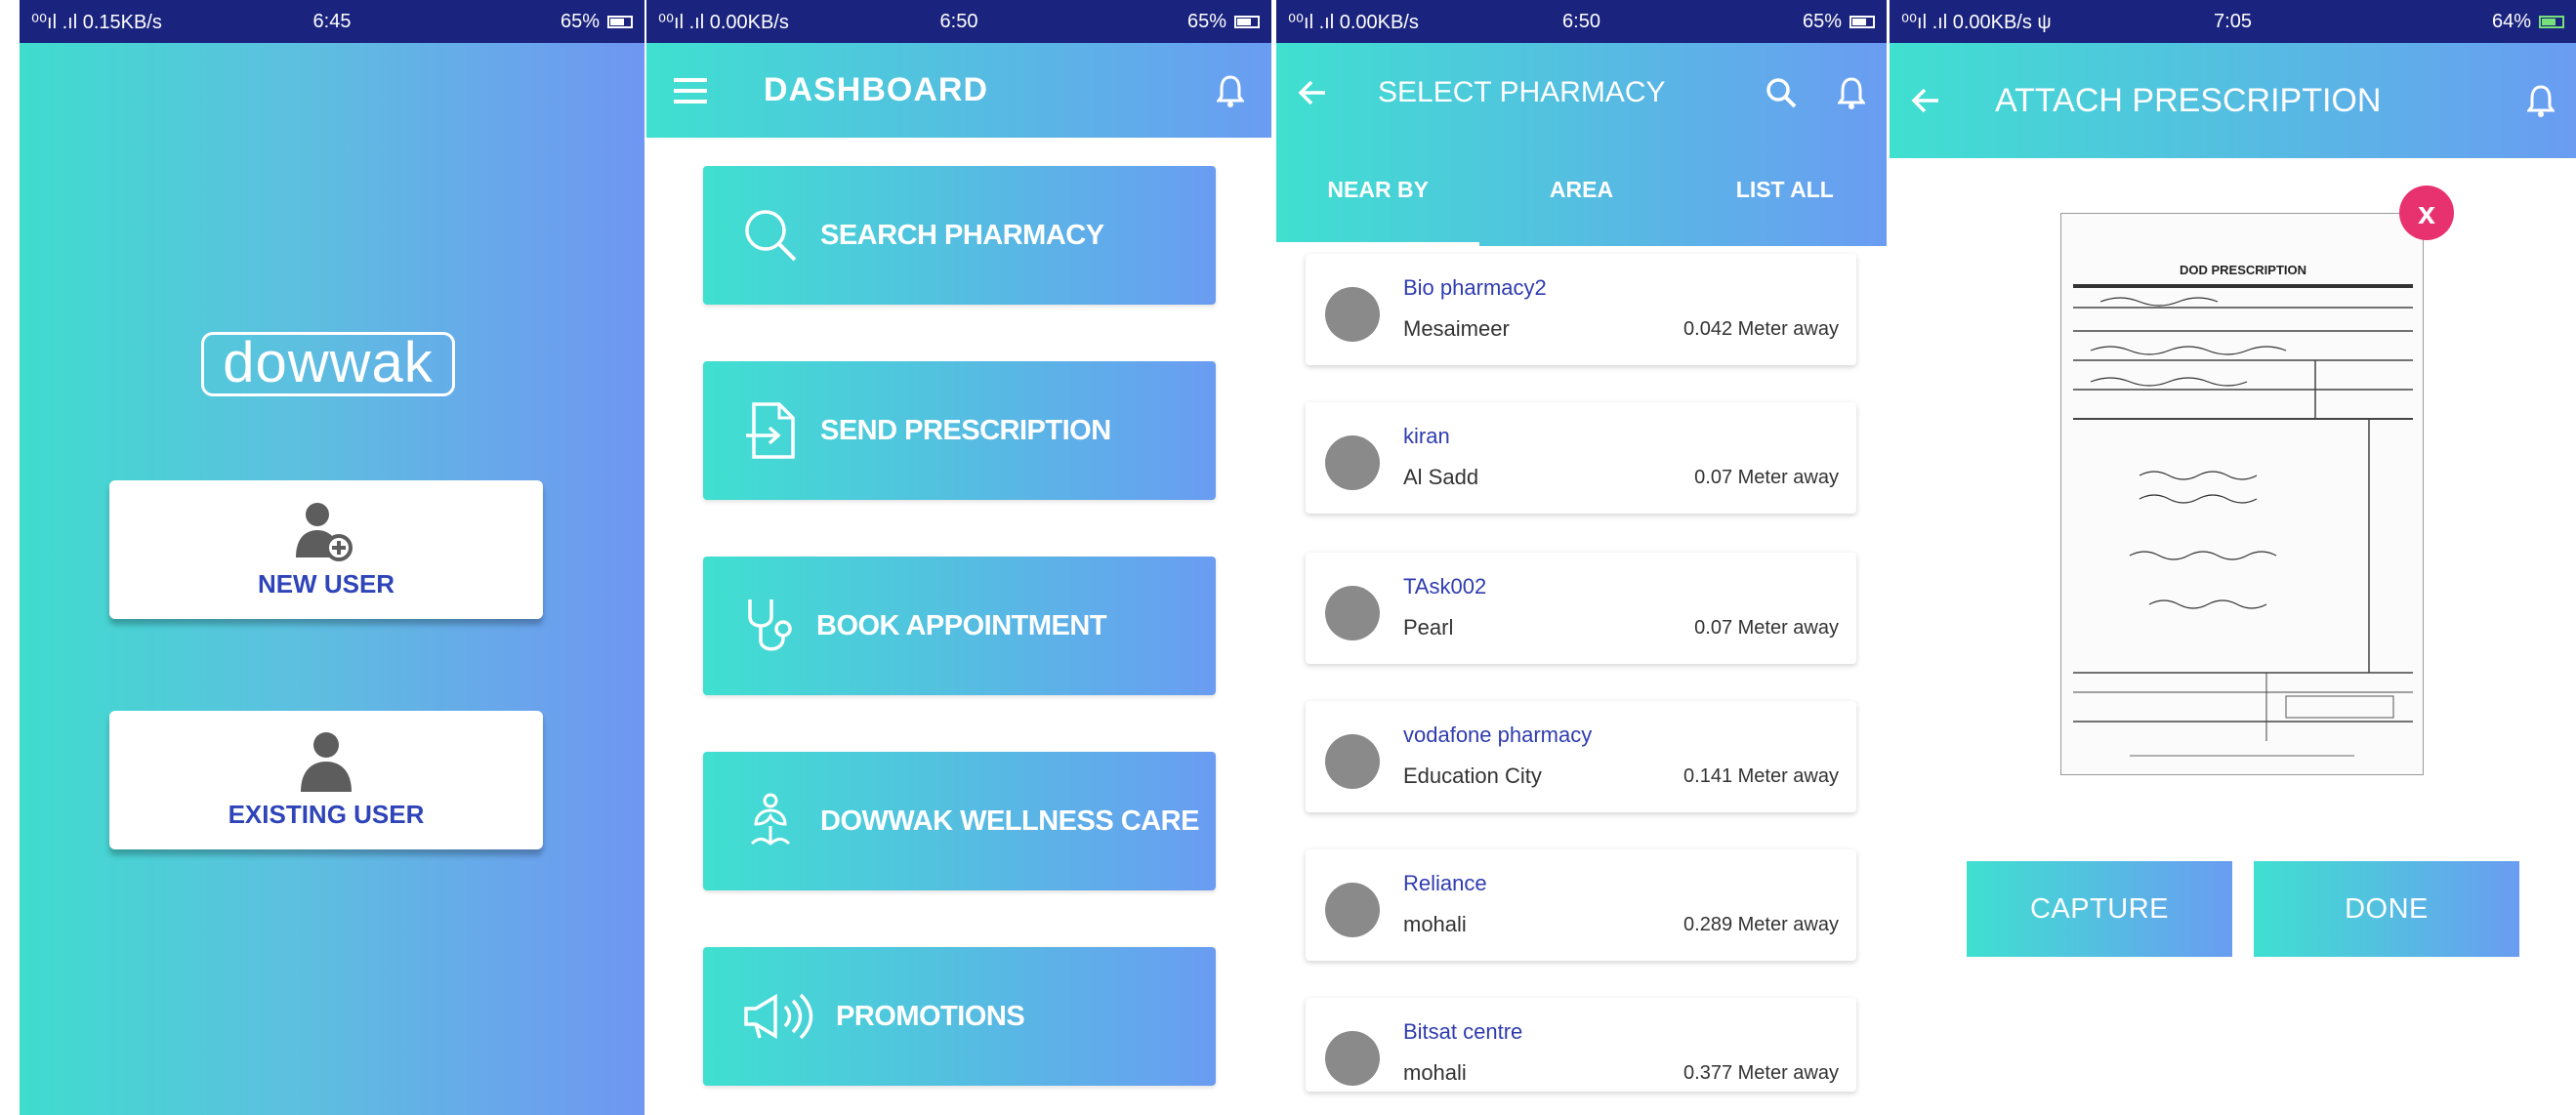 This screenshot has height=1115, width=2576. I want to click on pharmacy-name: kiran, so click(1426, 436).